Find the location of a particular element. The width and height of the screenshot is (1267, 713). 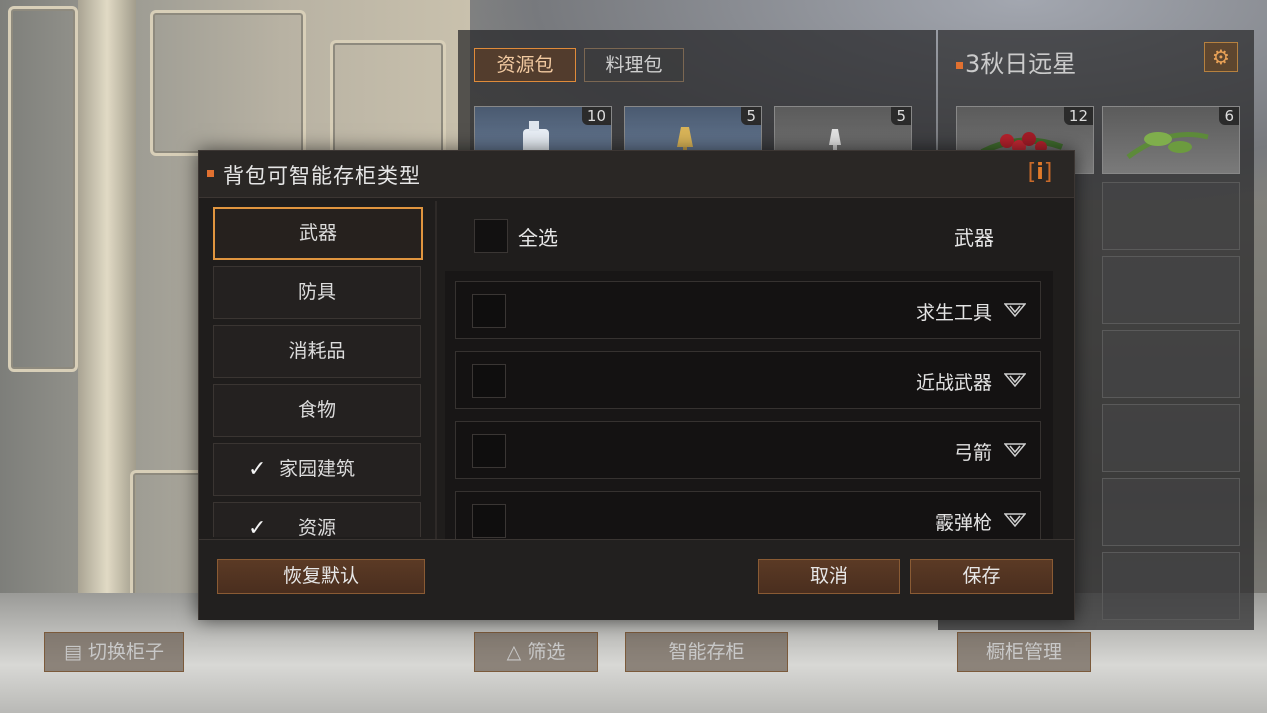

dialog-header: 背包可智能存柜类型 [i] is located at coordinates (636, 174).